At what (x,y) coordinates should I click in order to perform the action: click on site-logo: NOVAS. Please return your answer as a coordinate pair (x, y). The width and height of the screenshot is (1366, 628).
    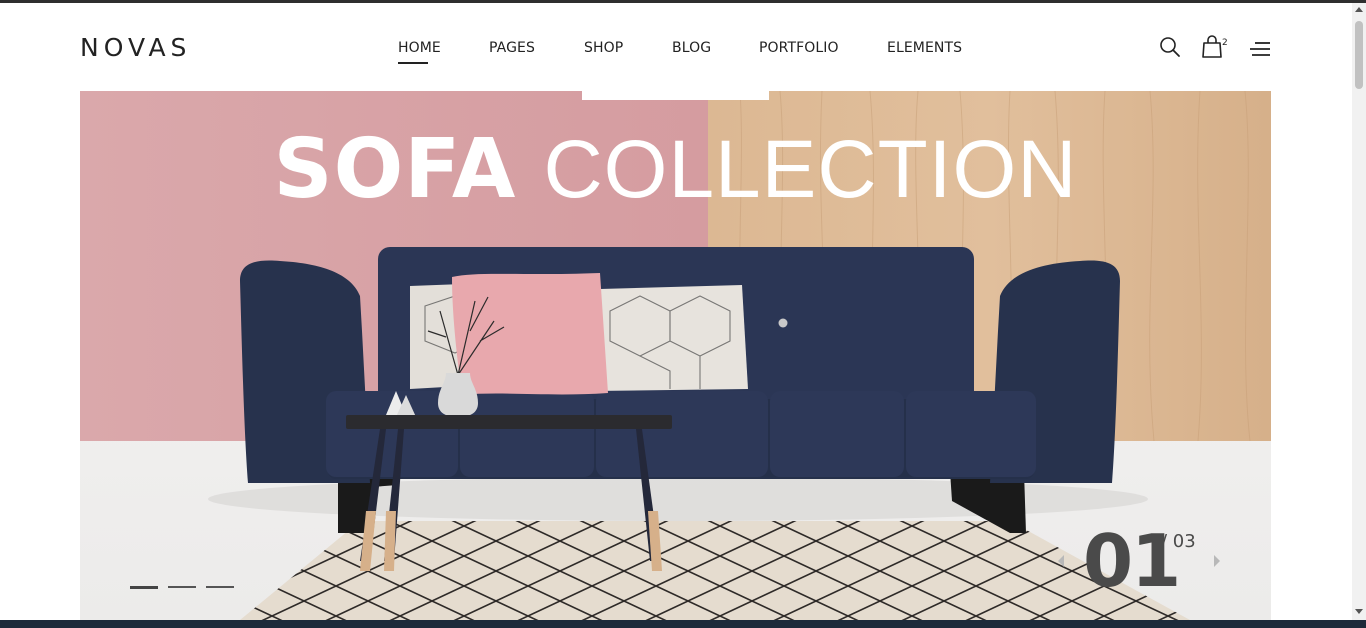
    Looking at the image, I should click on (135, 47).